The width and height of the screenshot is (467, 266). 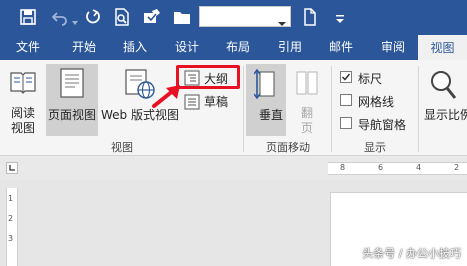 What do you see at coordinates (282, 19) in the screenshot?
I see `chevron-down-icon` at bounding box center [282, 19].